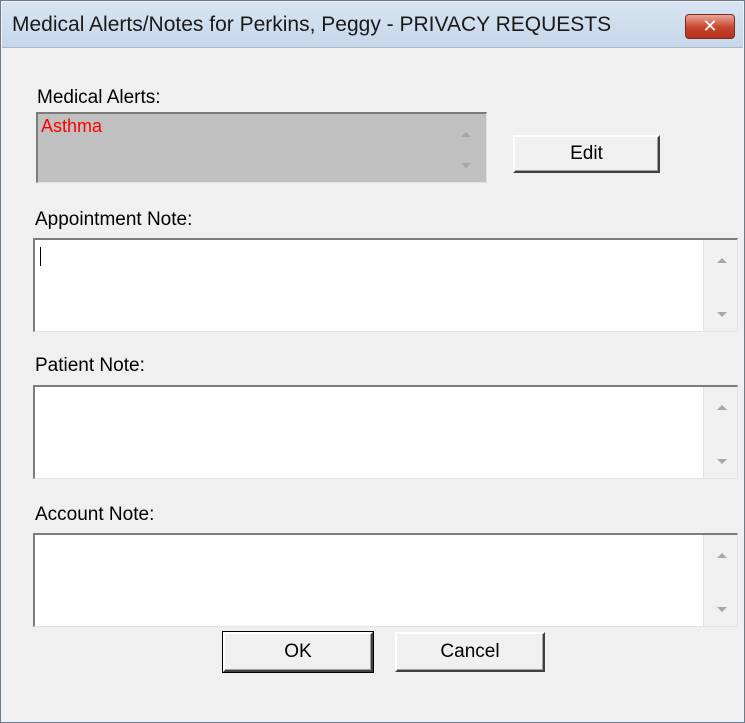 This screenshot has height=723, width=745. Describe the element at coordinates (114, 219) in the screenshot. I see `appointment-note-label: Appointment Note:` at that location.